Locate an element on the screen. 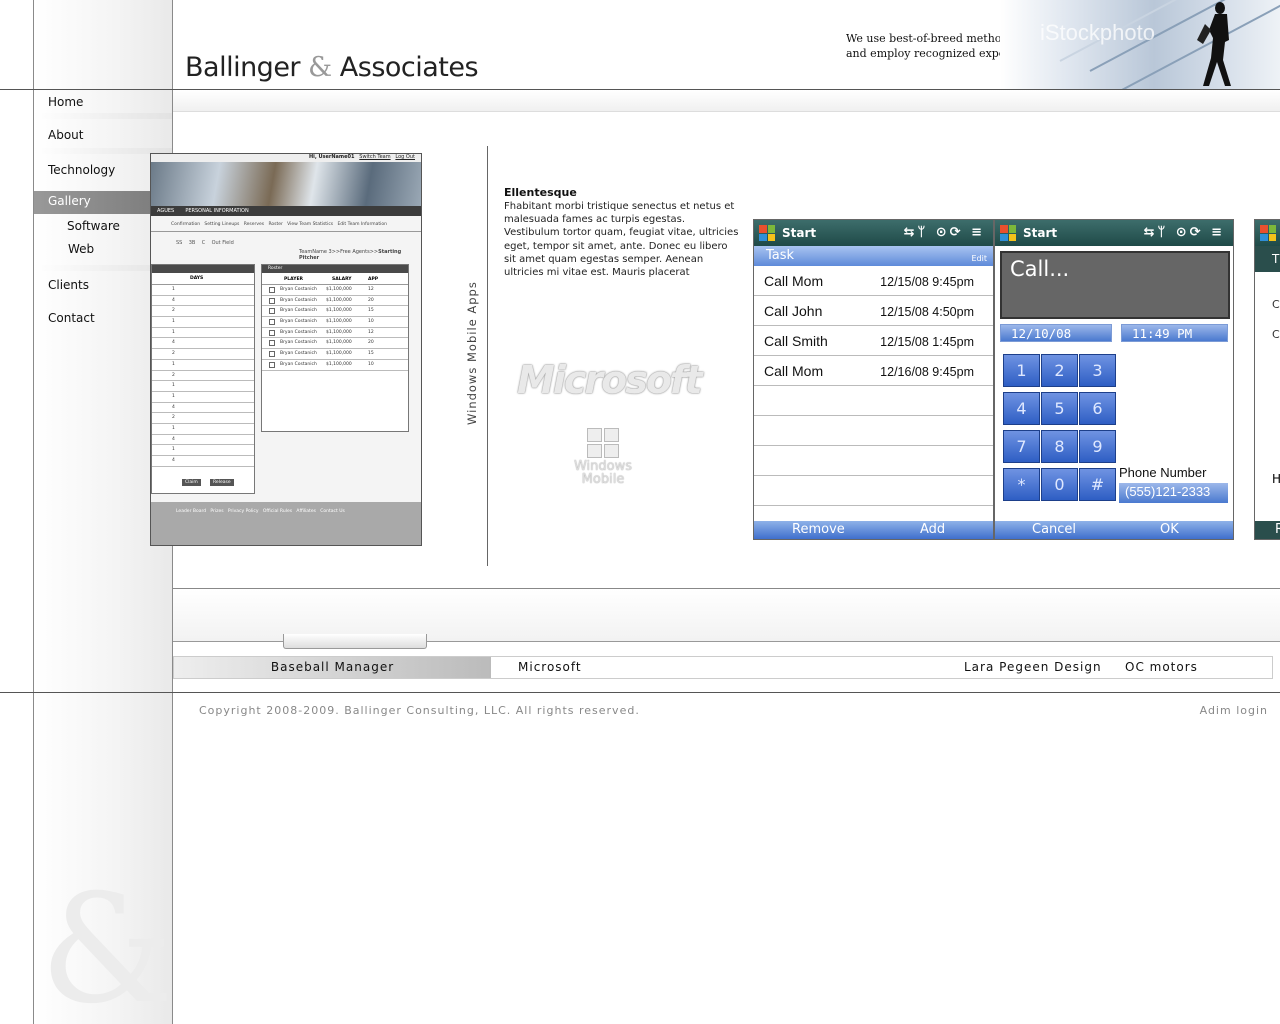 The width and height of the screenshot is (1280, 1024). bb-positions: SS 3B C Out Field is located at coordinates (205, 243).